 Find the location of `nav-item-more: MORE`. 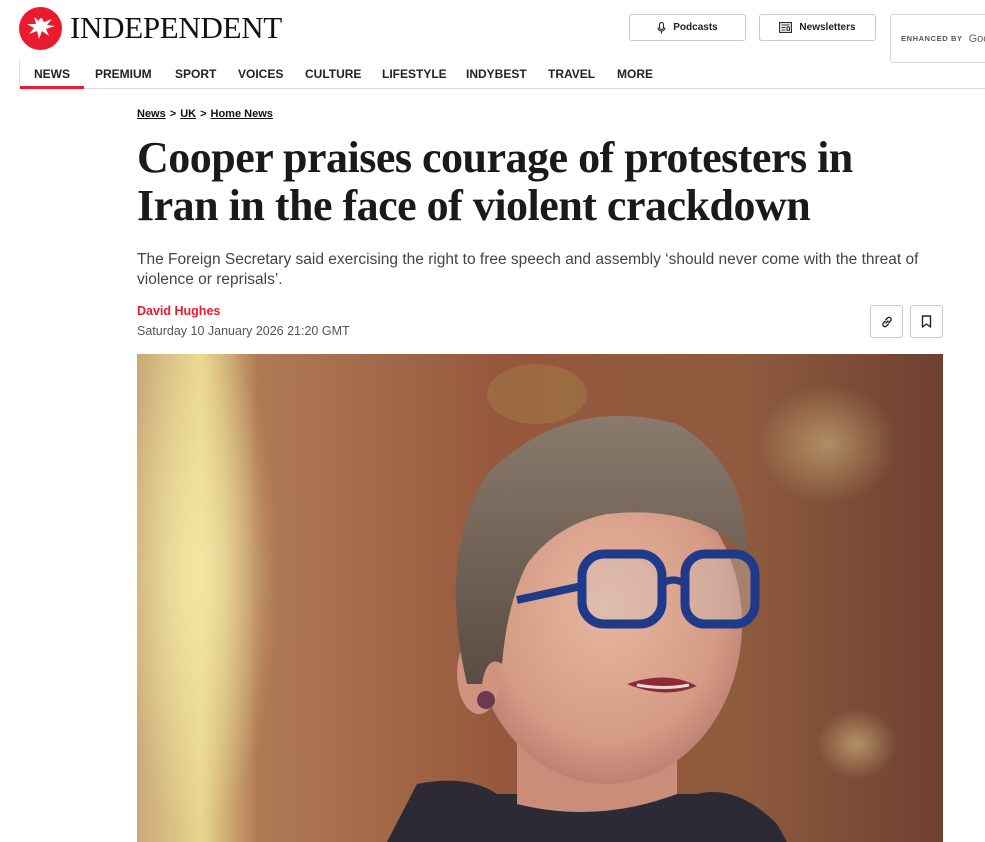

nav-item-more: MORE is located at coordinates (635, 73).